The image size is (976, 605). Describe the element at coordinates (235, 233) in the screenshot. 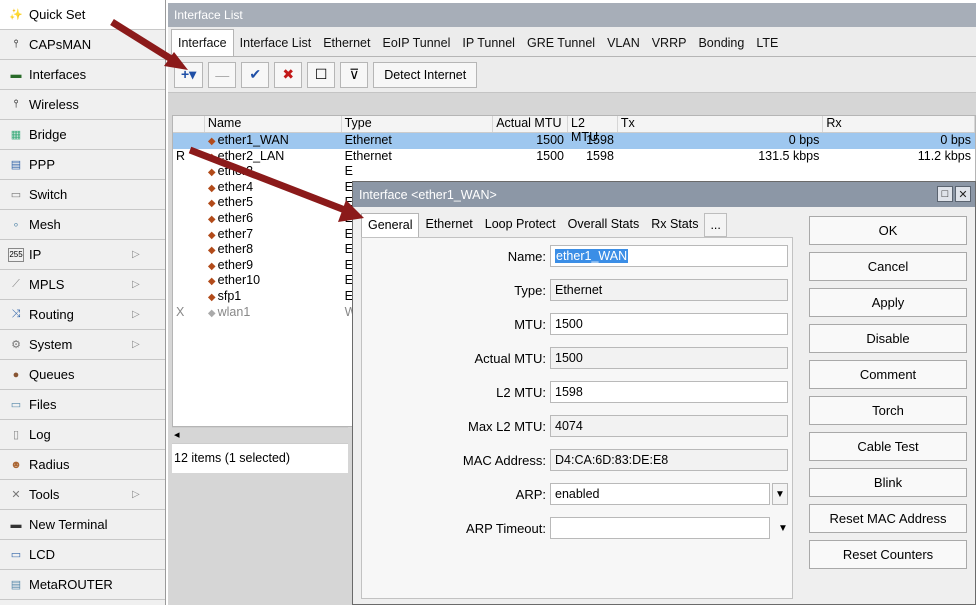

I see `interface-name: ether7` at that location.